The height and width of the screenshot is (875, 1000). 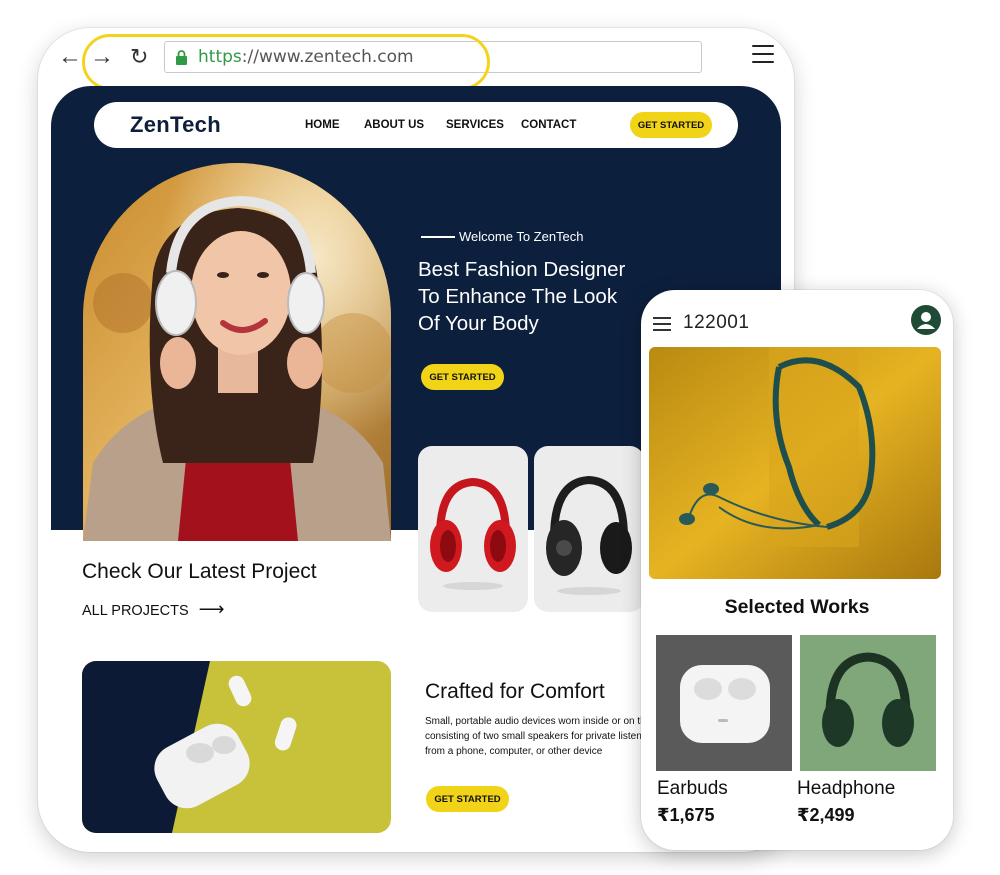 I want to click on earbuds-price: ₹1,675, so click(x=686, y=815).